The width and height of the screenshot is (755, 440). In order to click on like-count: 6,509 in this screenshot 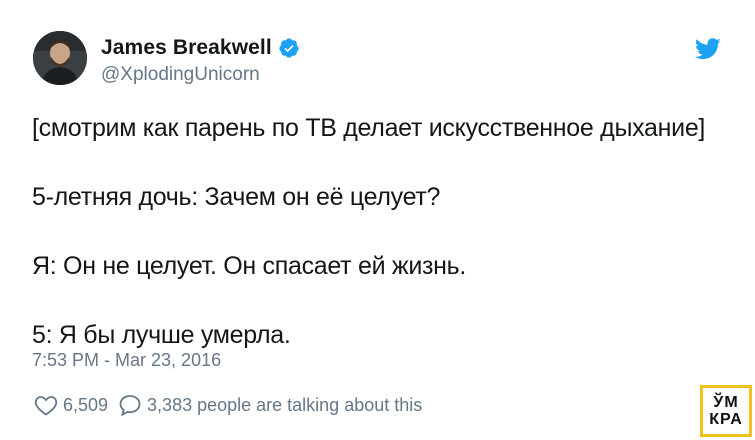, I will do `click(86, 404)`.